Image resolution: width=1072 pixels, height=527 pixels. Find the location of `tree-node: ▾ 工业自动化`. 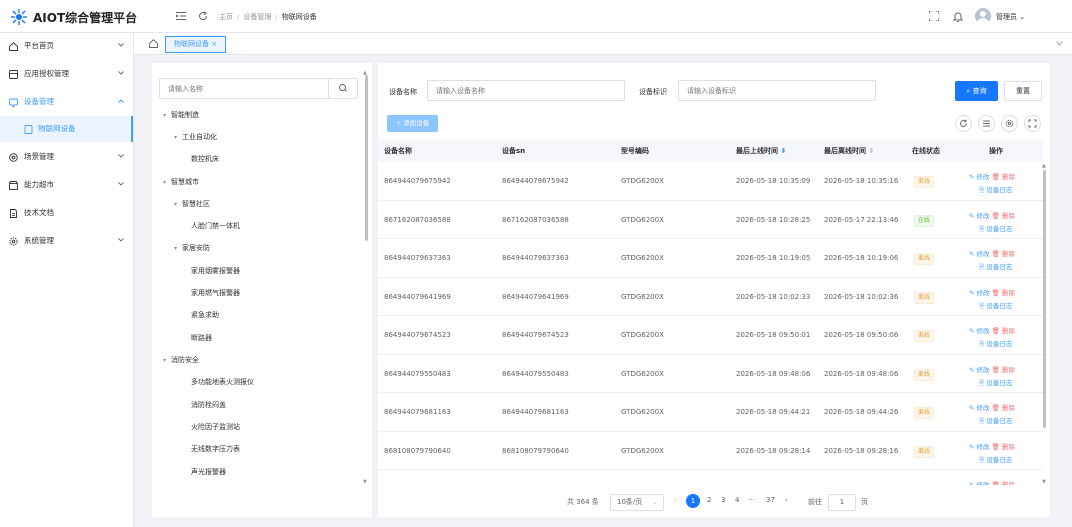

tree-node: ▾ 工业自动化 is located at coordinates (195, 137).